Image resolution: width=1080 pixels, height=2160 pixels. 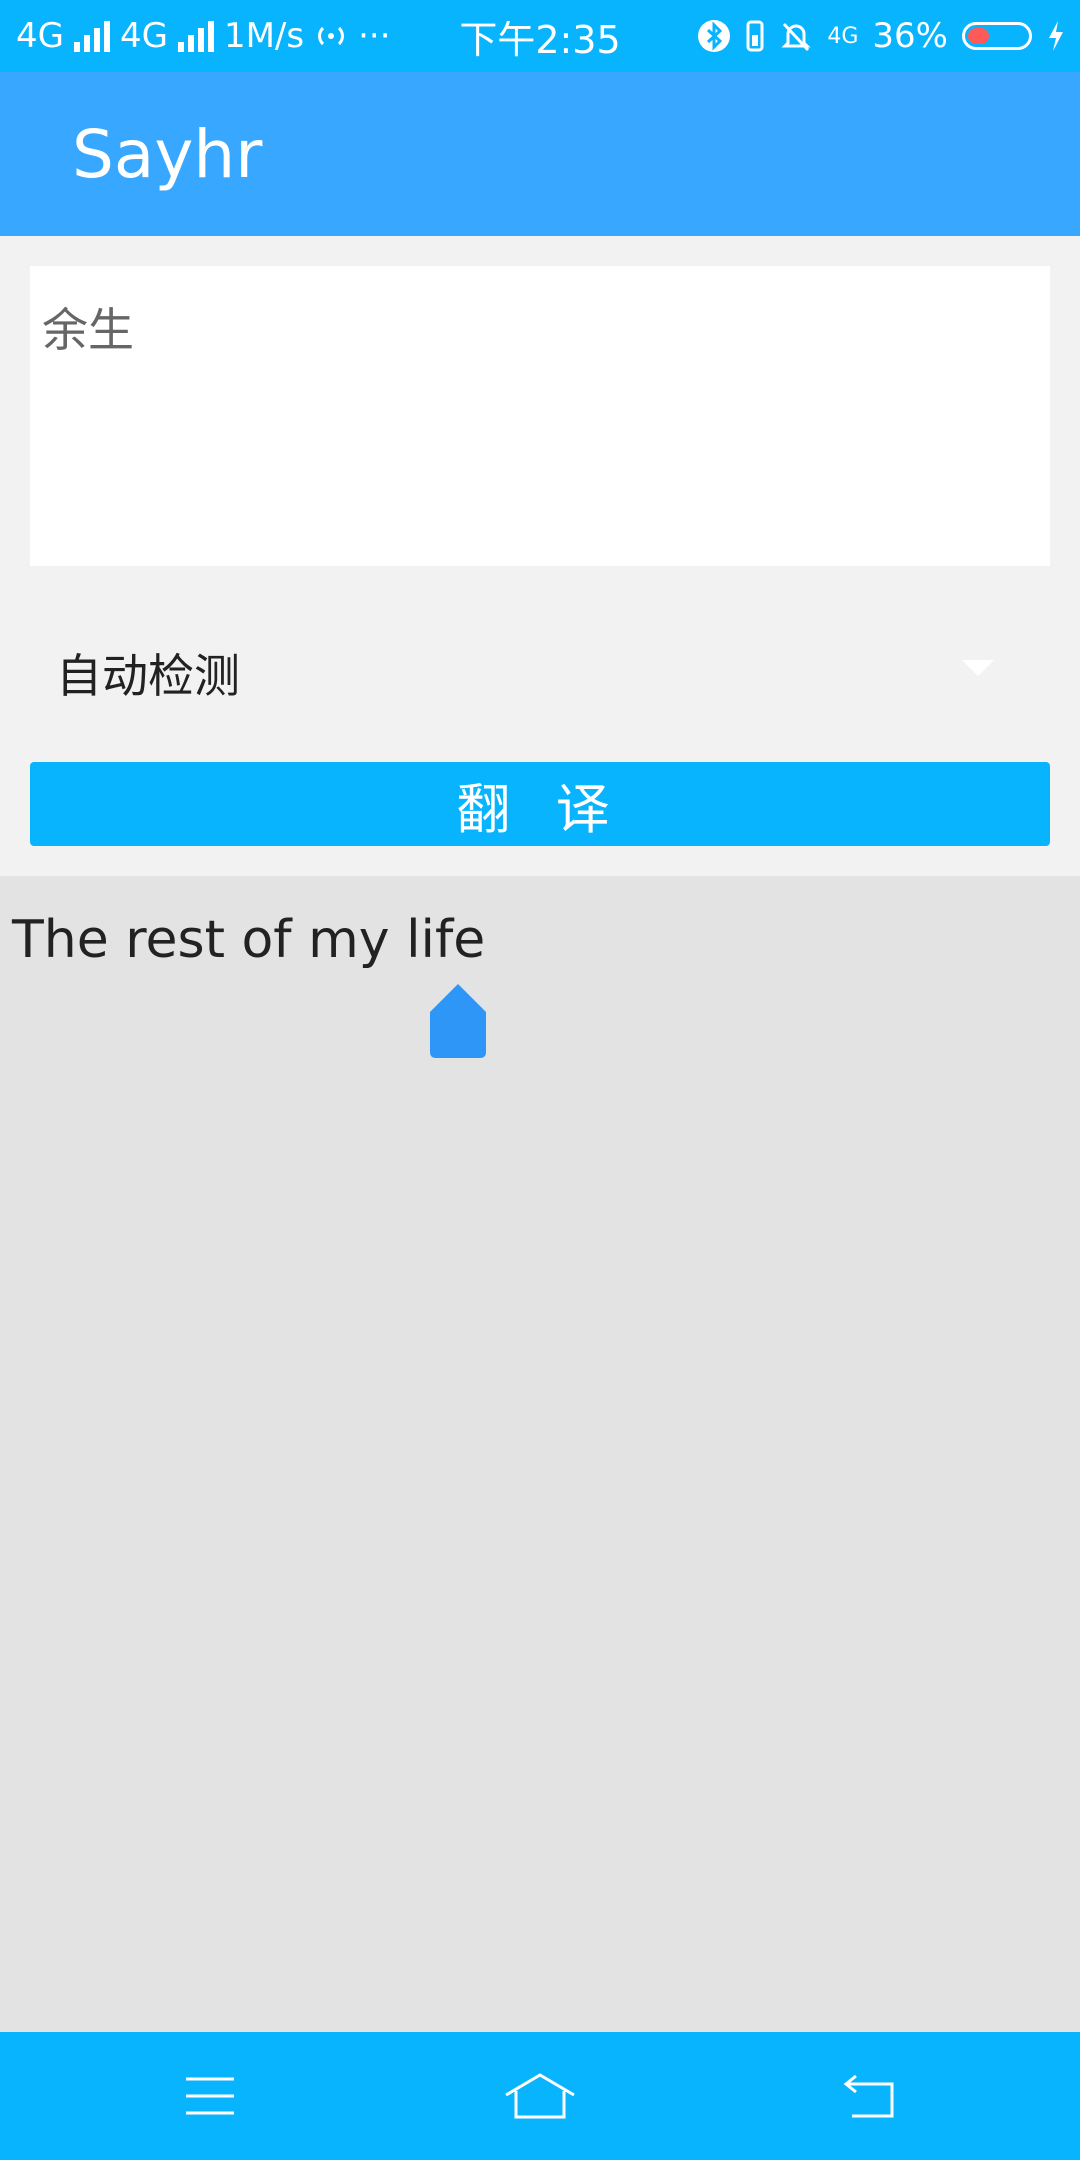 I want to click on menu-button, so click(x=210, y=2096).